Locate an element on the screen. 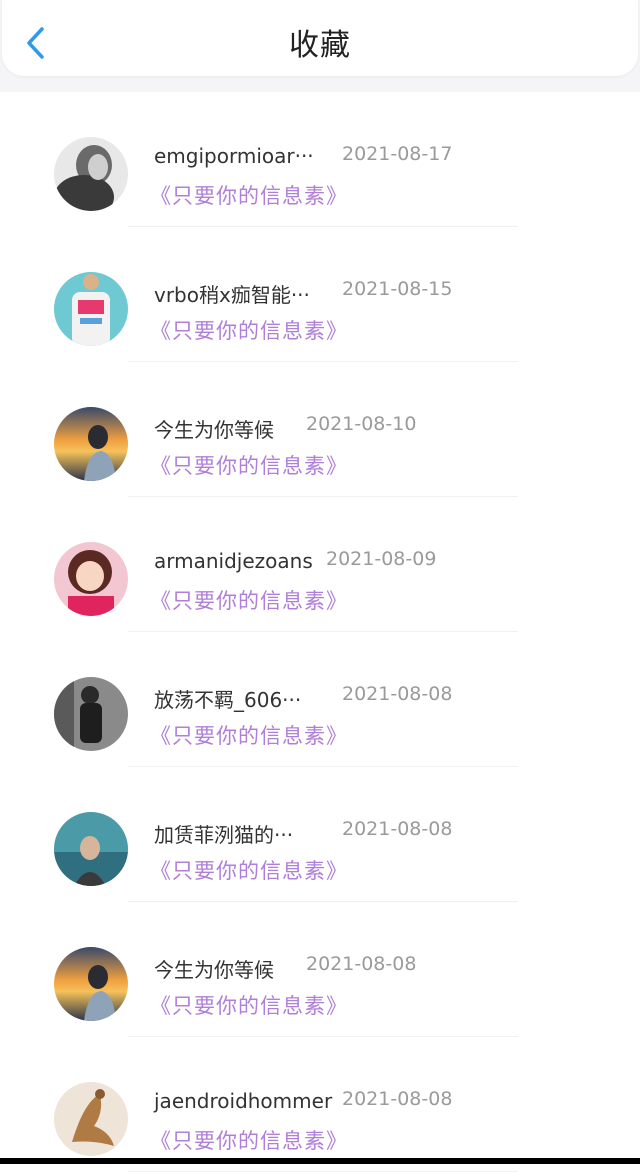 The height and width of the screenshot is (1172, 640). page-title: 收藏 is located at coordinates (320, 45).